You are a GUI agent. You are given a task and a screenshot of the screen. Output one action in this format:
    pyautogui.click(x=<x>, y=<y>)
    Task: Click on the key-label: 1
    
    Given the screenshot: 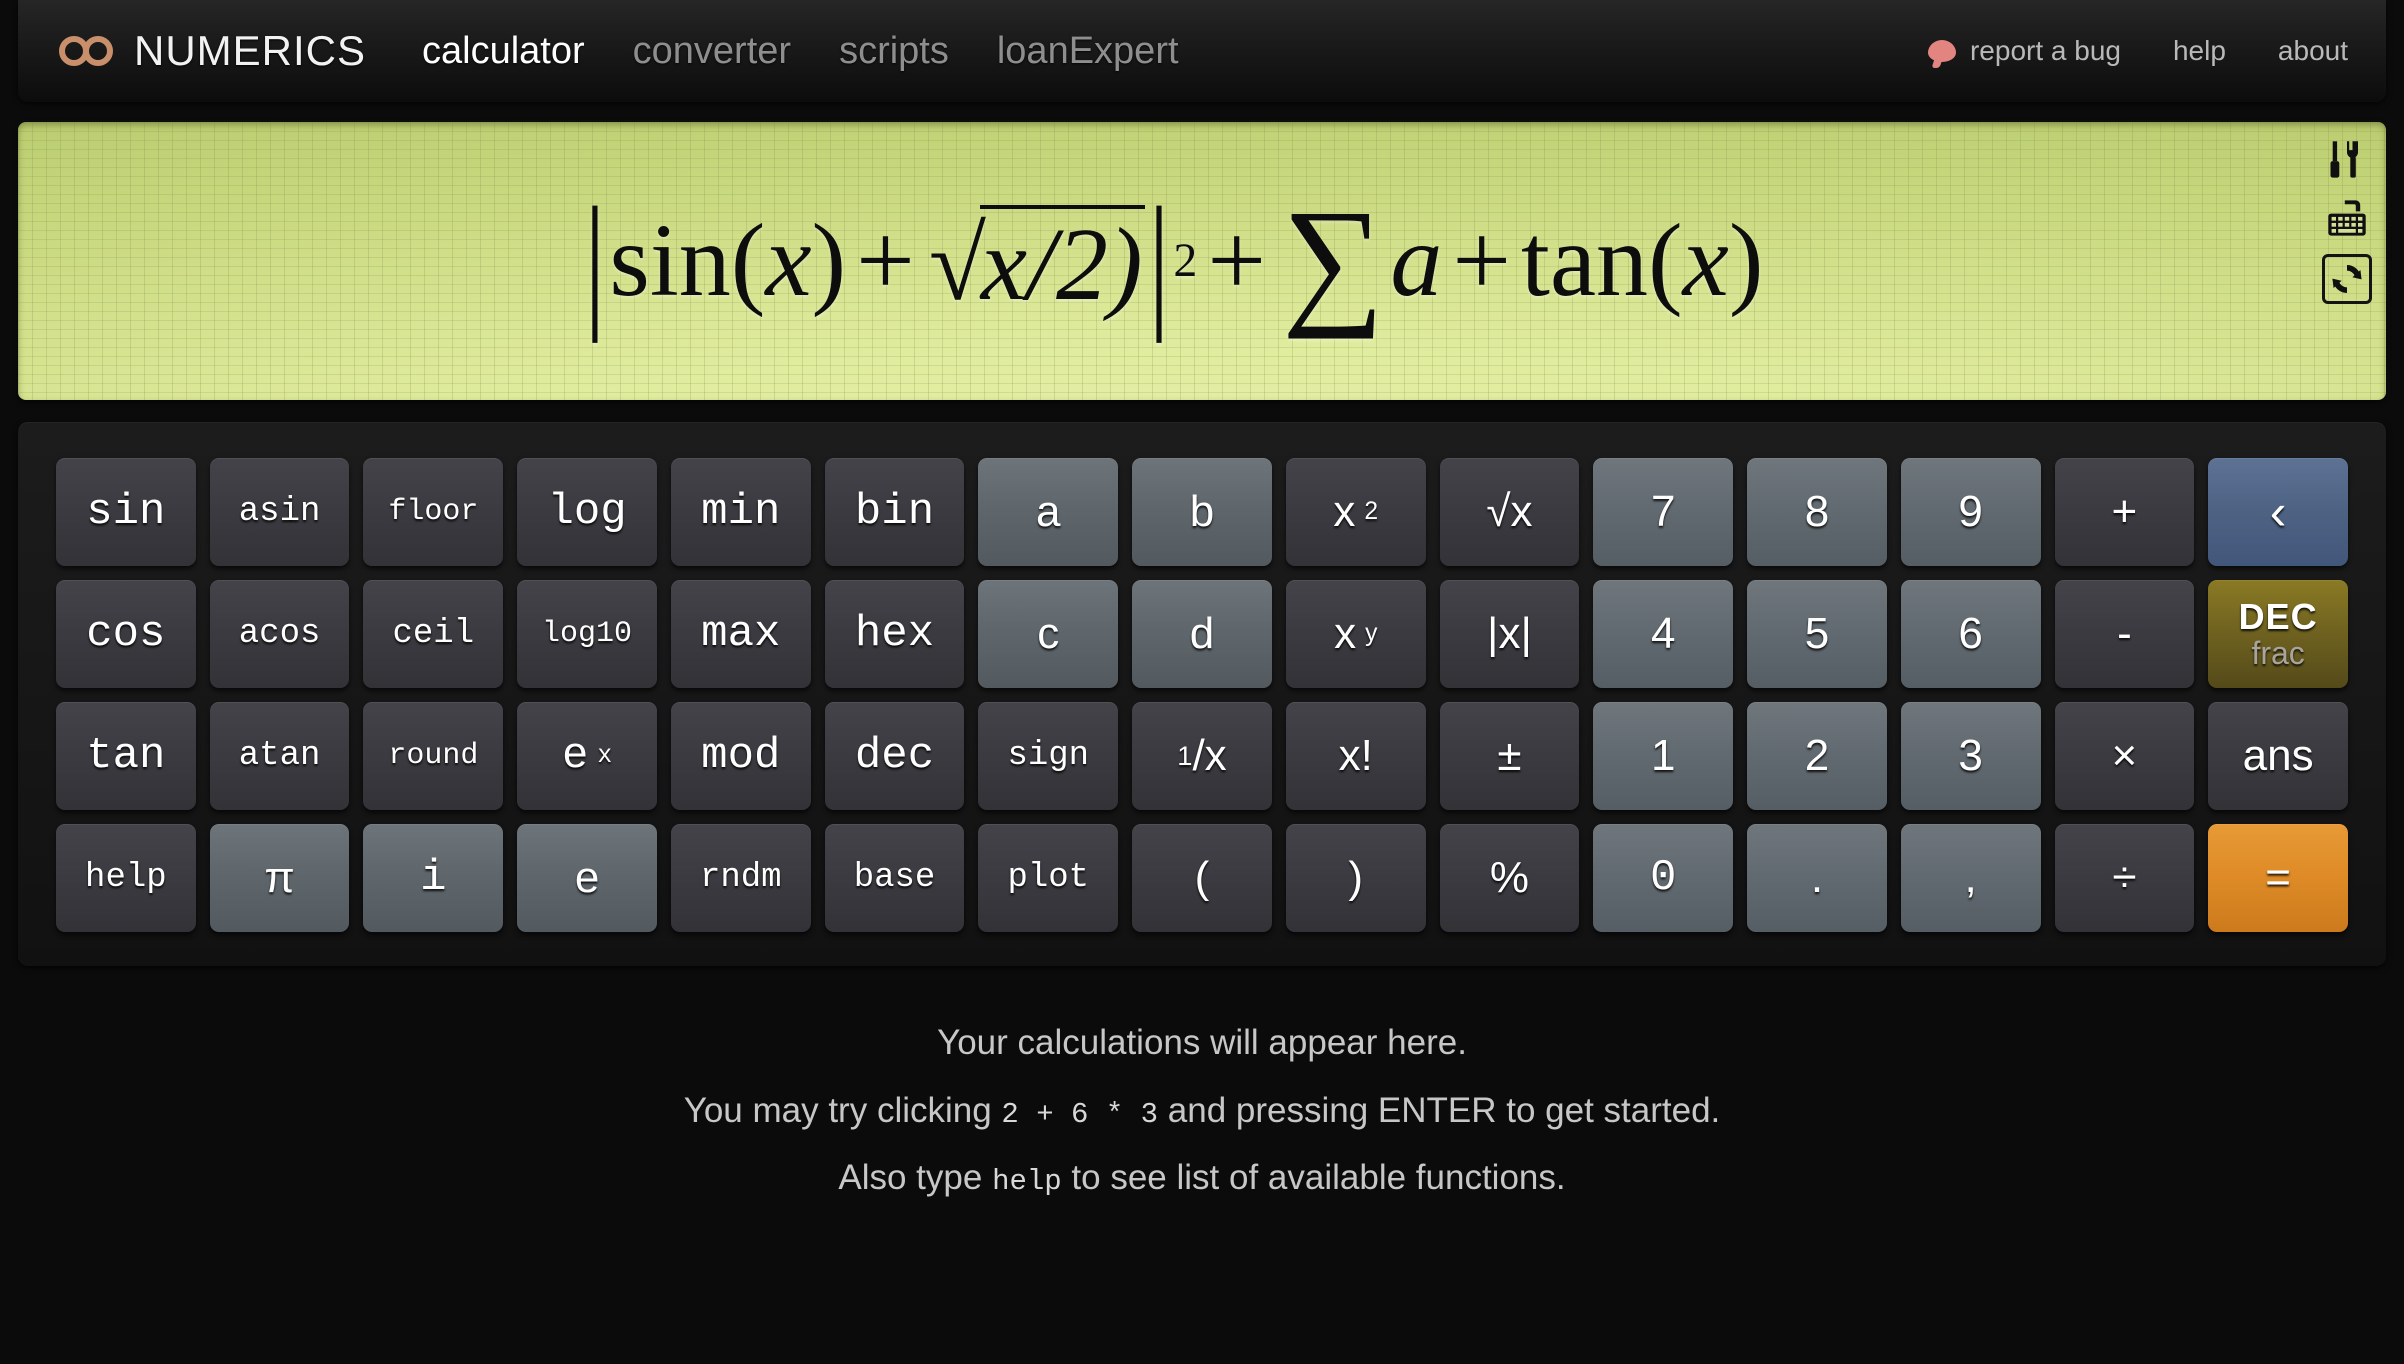 What is the action you would take?
    pyautogui.click(x=1663, y=755)
    